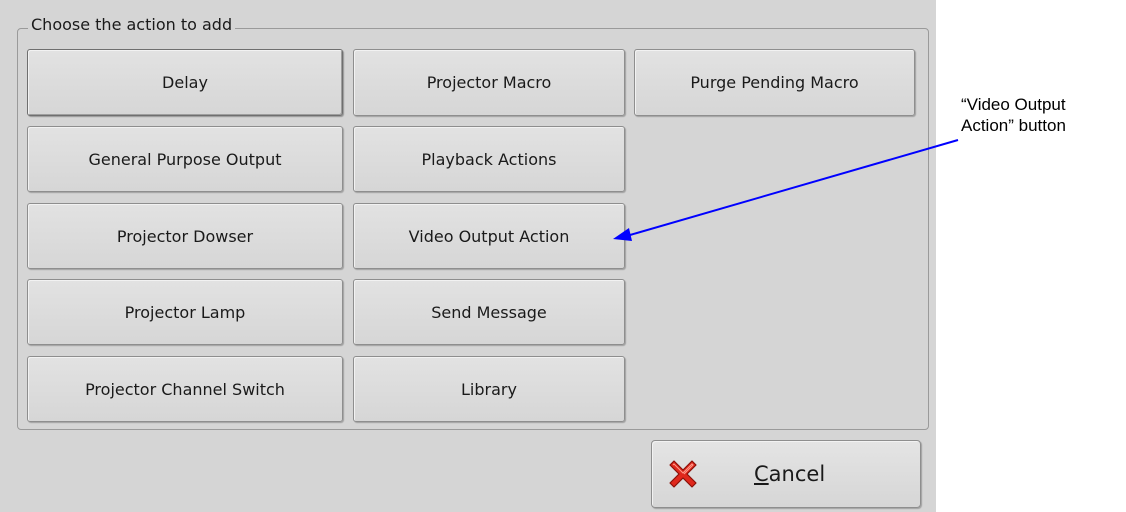 This screenshot has height=512, width=1126. Describe the element at coordinates (1041, 115) in the screenshot. I see `annotation-callout: “Video Output Action” button` at that location.